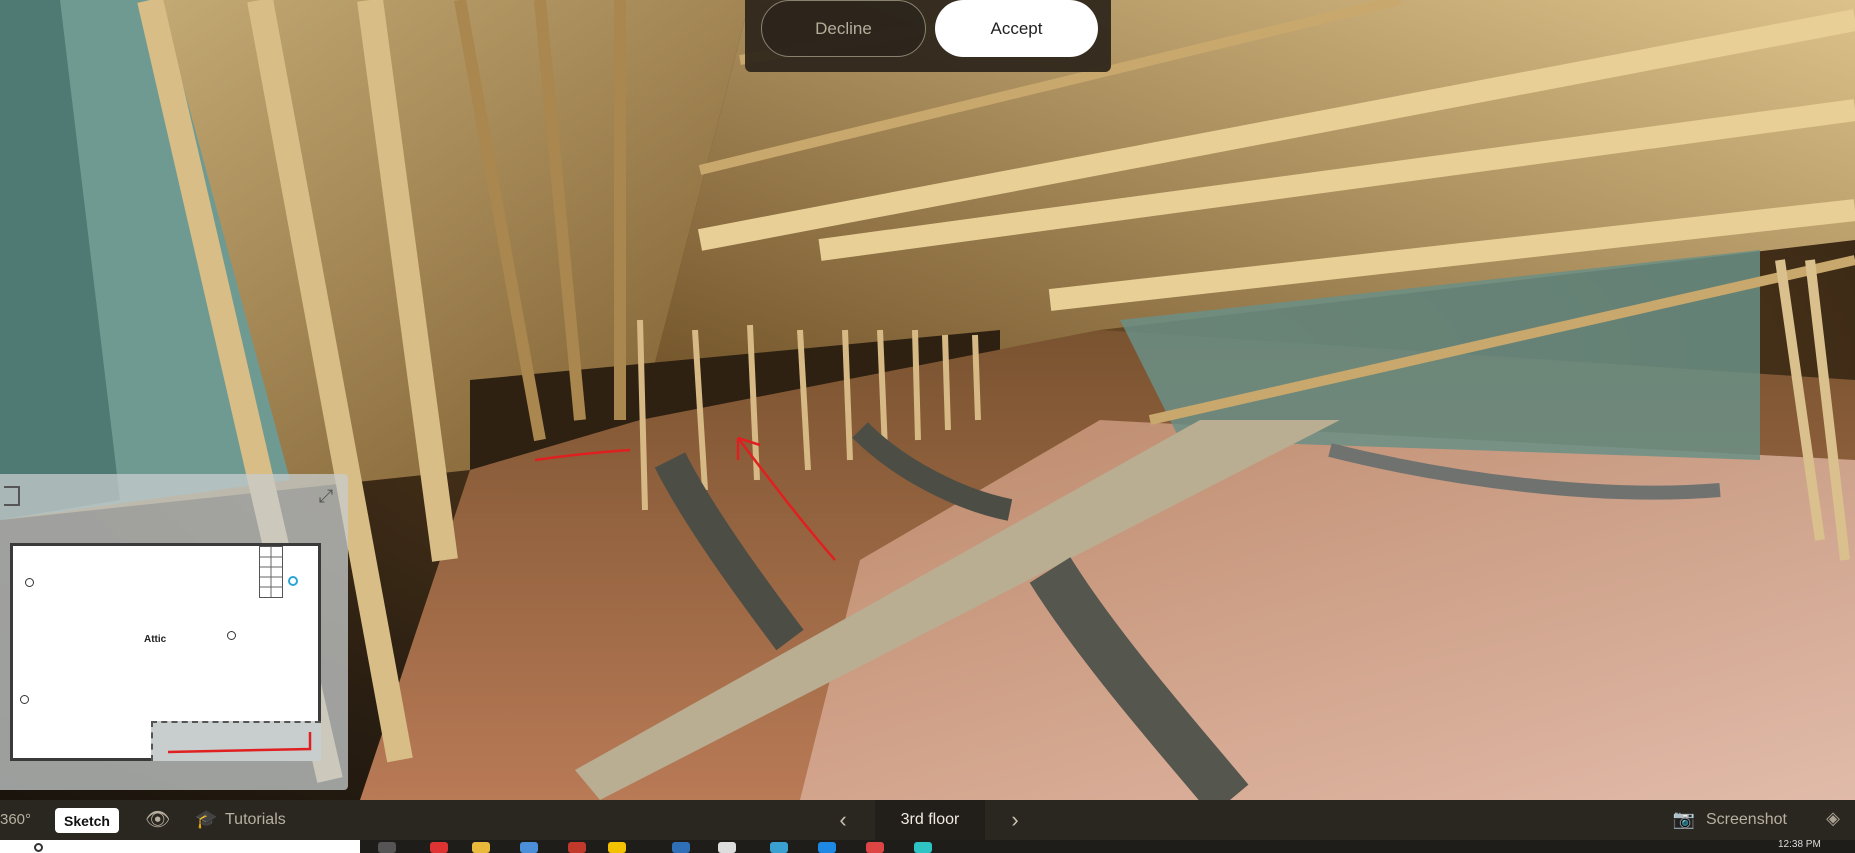  Describe the element at coordinates (843, 28) in the screenshot. I see `decline-button: Decline` at that location.